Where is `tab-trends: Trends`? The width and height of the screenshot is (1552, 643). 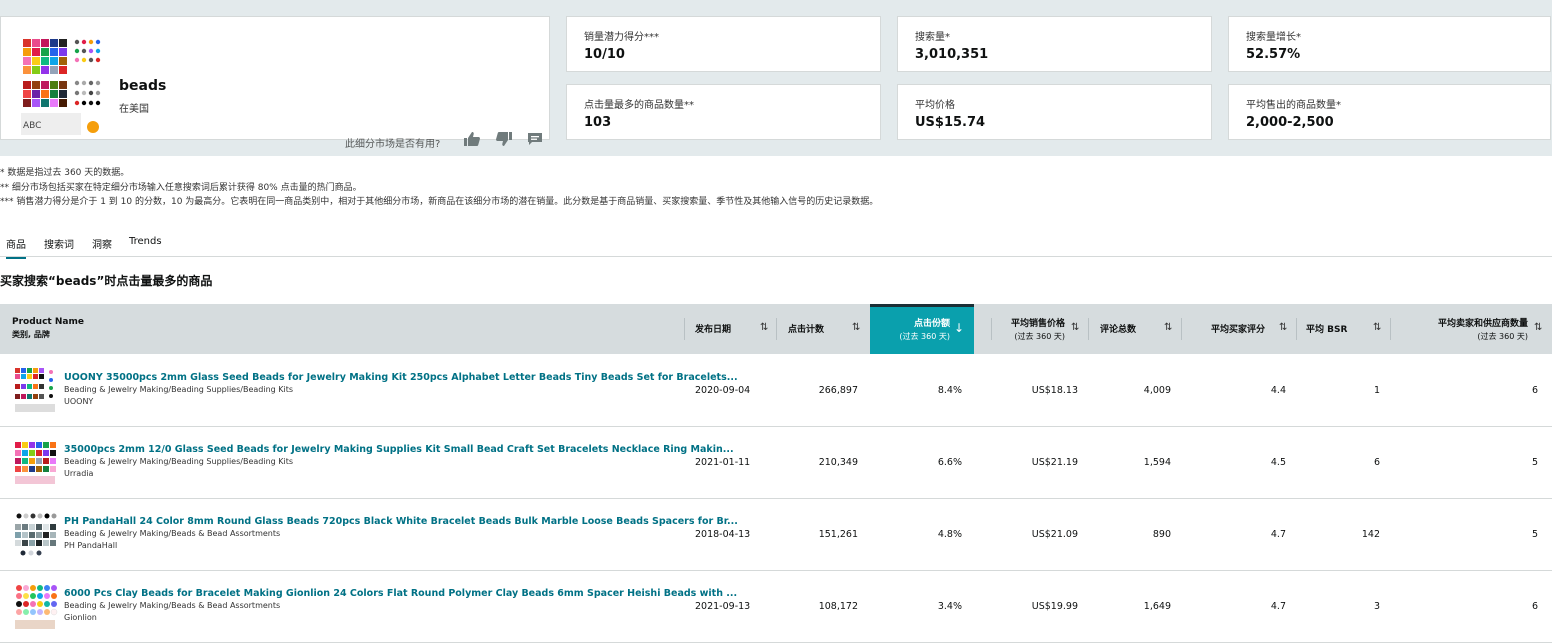 tab-trends: Trends is located at coordinates (145, 241).